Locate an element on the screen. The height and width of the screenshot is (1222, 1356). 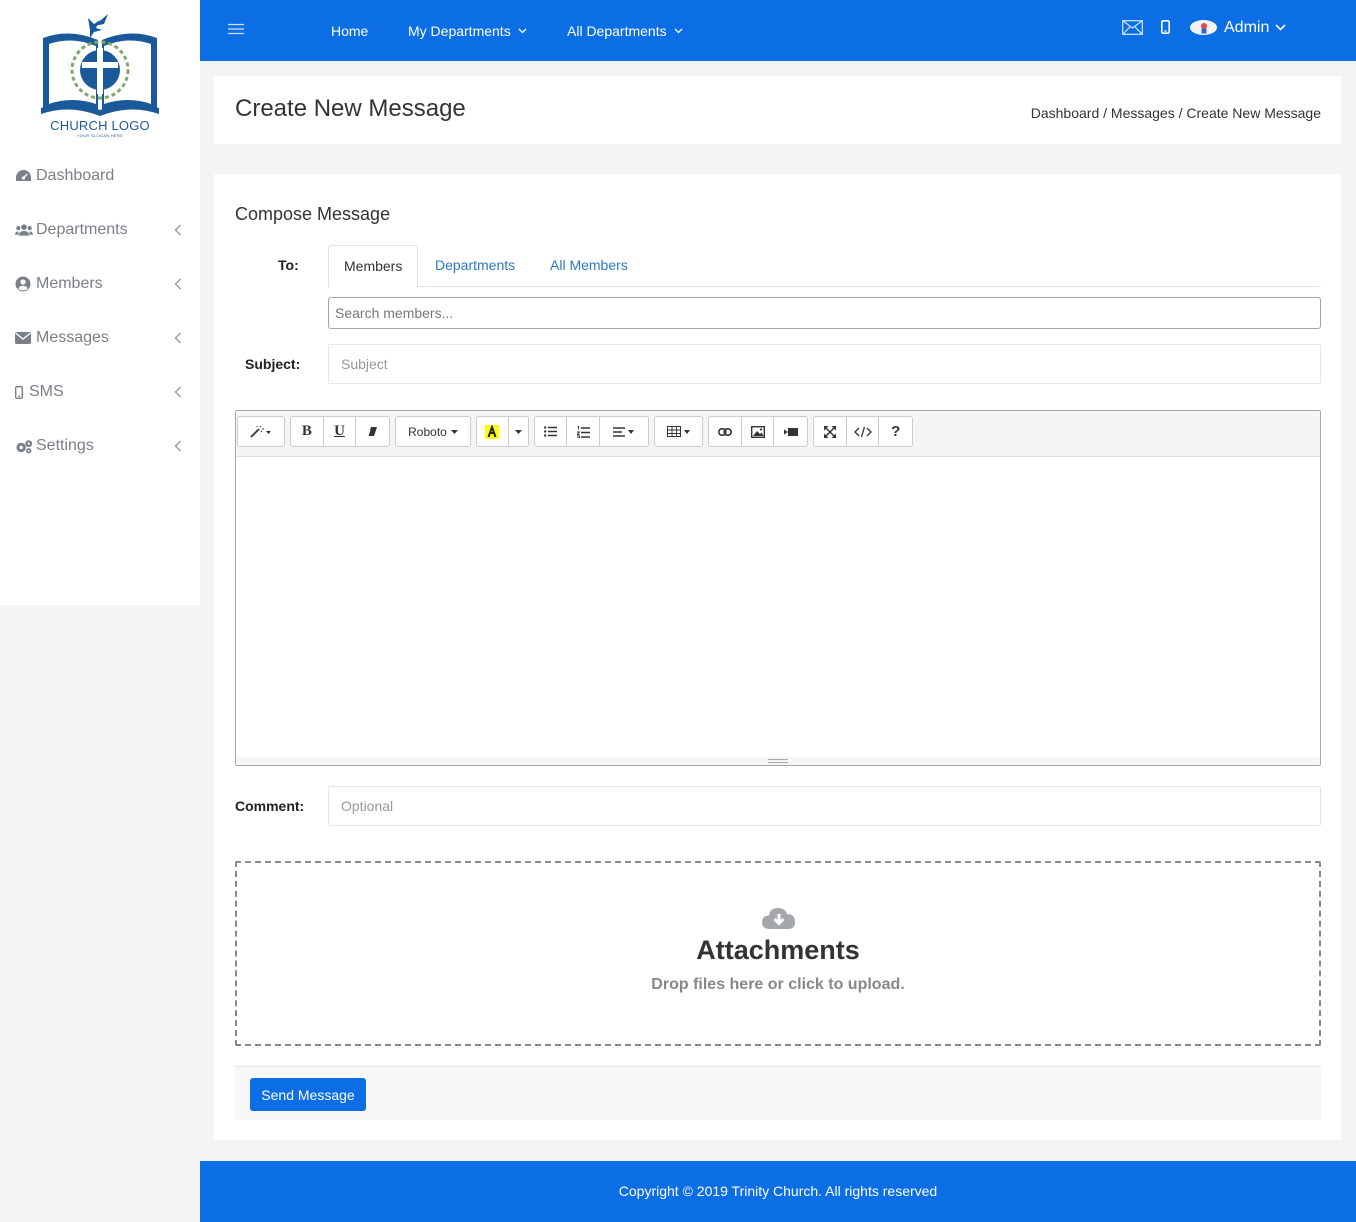
eraser-icon is located at coordinates (372, 432).